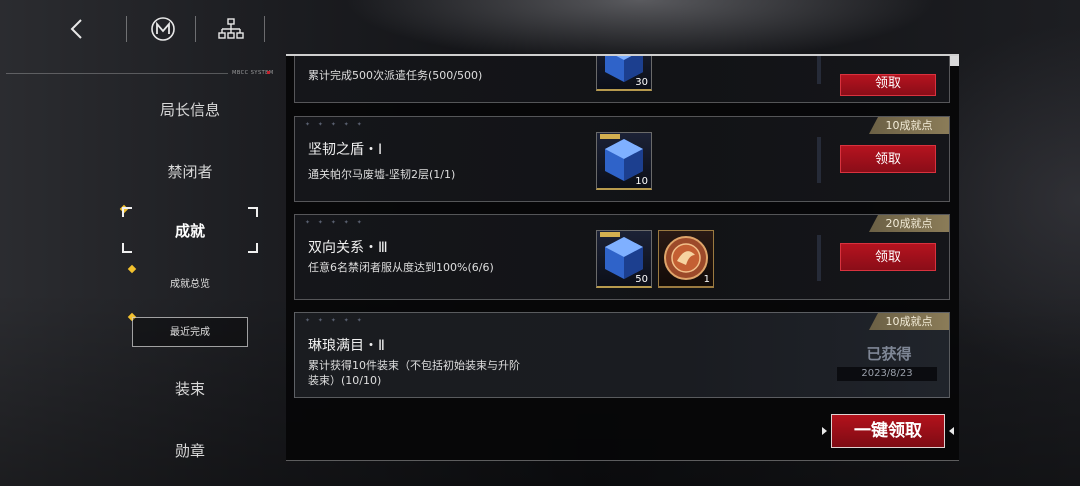 Image resolution: width=1080 pixels, height=486 pixels. Describe the element at coordinates (909, 223) in the screenshot. I see `points-badge: 20成就点` at that location.